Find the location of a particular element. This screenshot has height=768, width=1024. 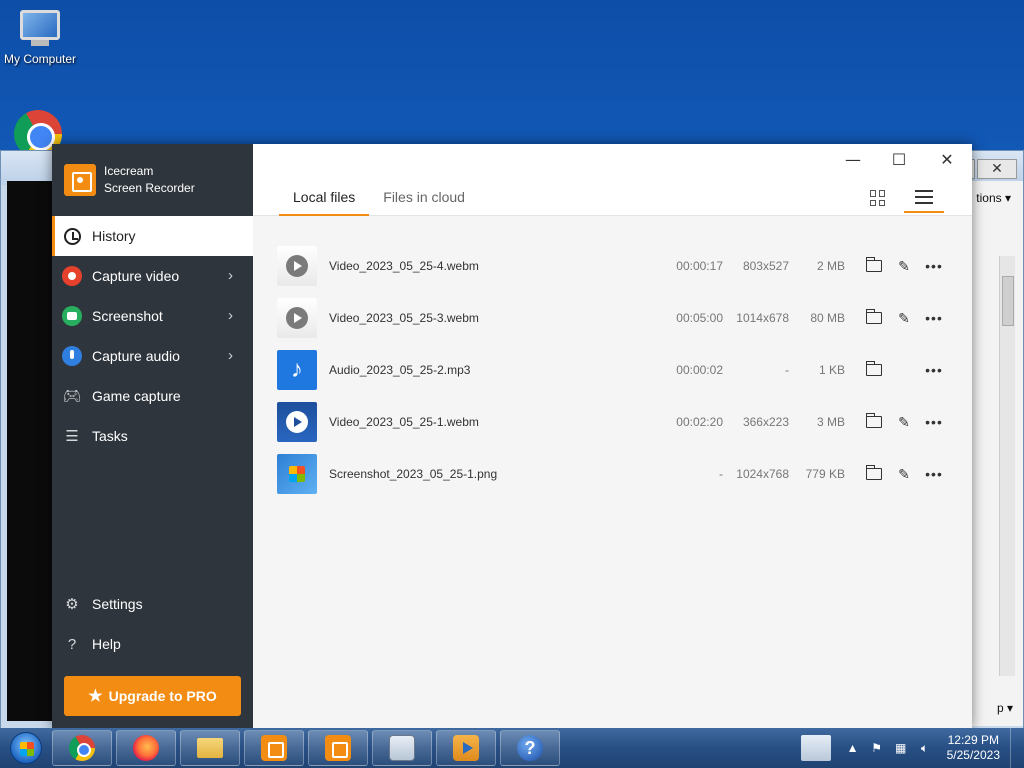

file-name: Video_2023_05_25-4.webm is located at coordinates (404, 266).